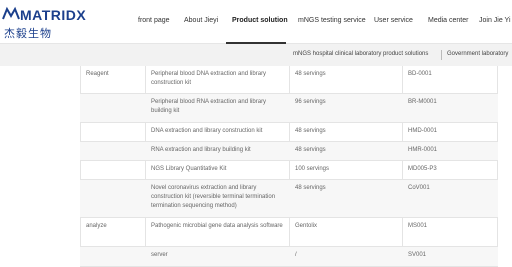 This screenshot has width=512, height=267. What do you see at coordinates (423, 150) in the screenshot?
I see `row-code: HMR-0001` at bounding box center [423, 150].